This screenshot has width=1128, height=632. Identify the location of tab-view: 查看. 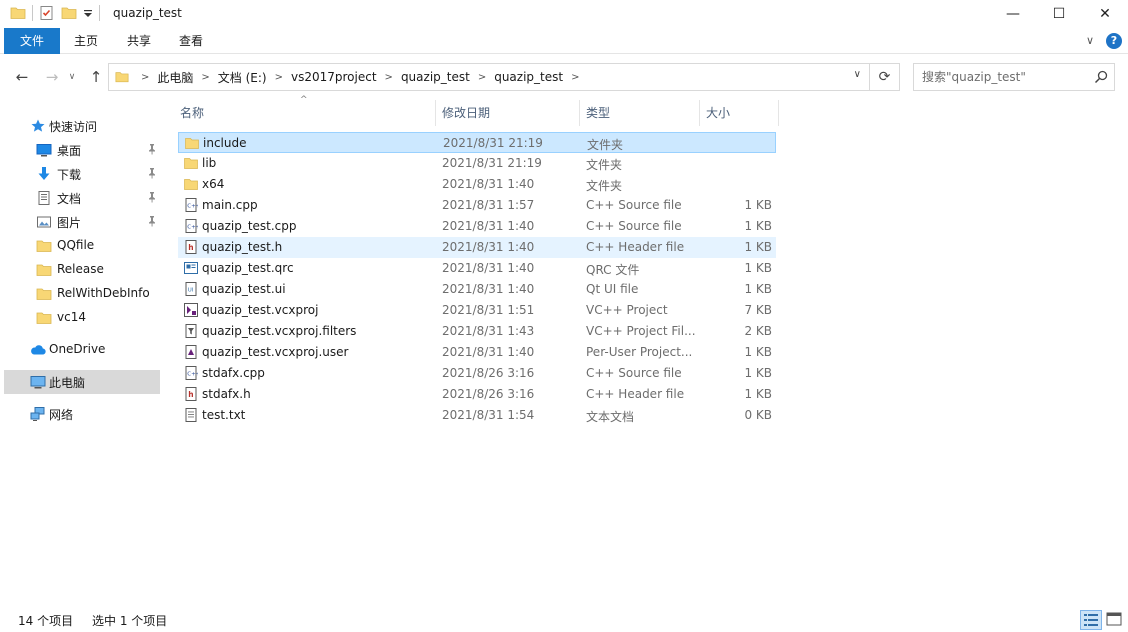
(191, 41).